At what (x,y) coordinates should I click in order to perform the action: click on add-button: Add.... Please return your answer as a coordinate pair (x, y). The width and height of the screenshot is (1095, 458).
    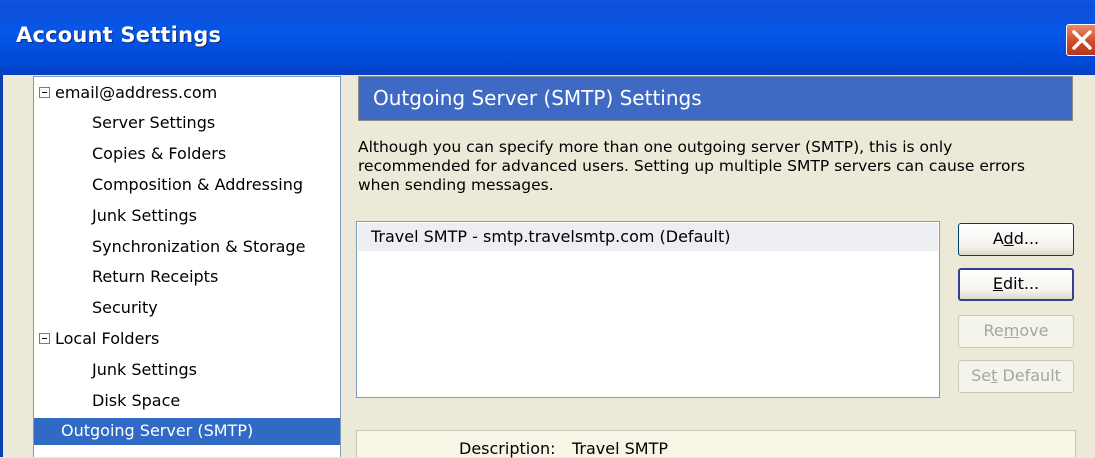
    Looking at the image, I should click on (1016, 239).